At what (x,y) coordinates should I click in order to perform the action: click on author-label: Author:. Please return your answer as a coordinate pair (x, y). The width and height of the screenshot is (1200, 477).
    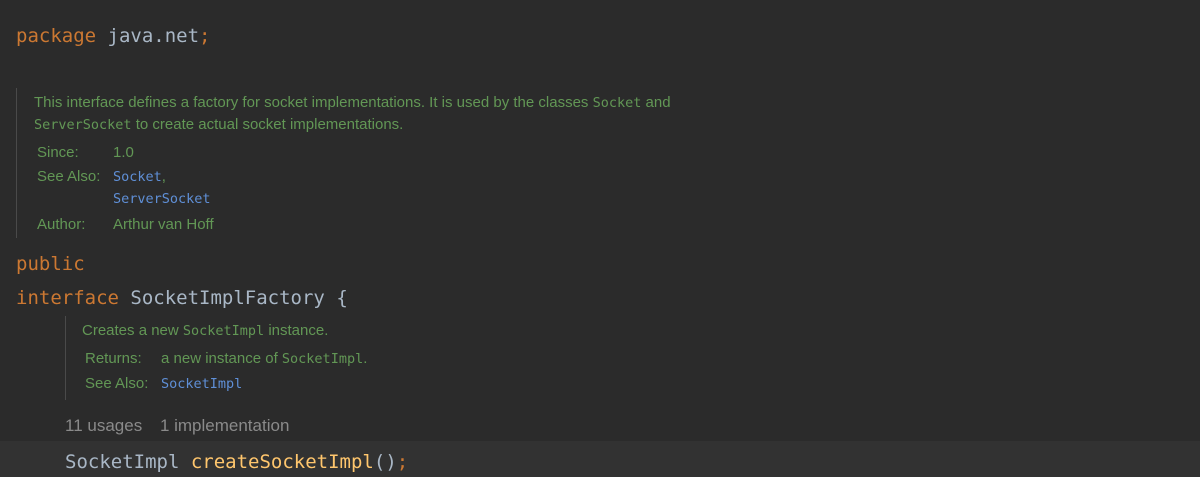
    Looking at the image, I should click on (61, 224).